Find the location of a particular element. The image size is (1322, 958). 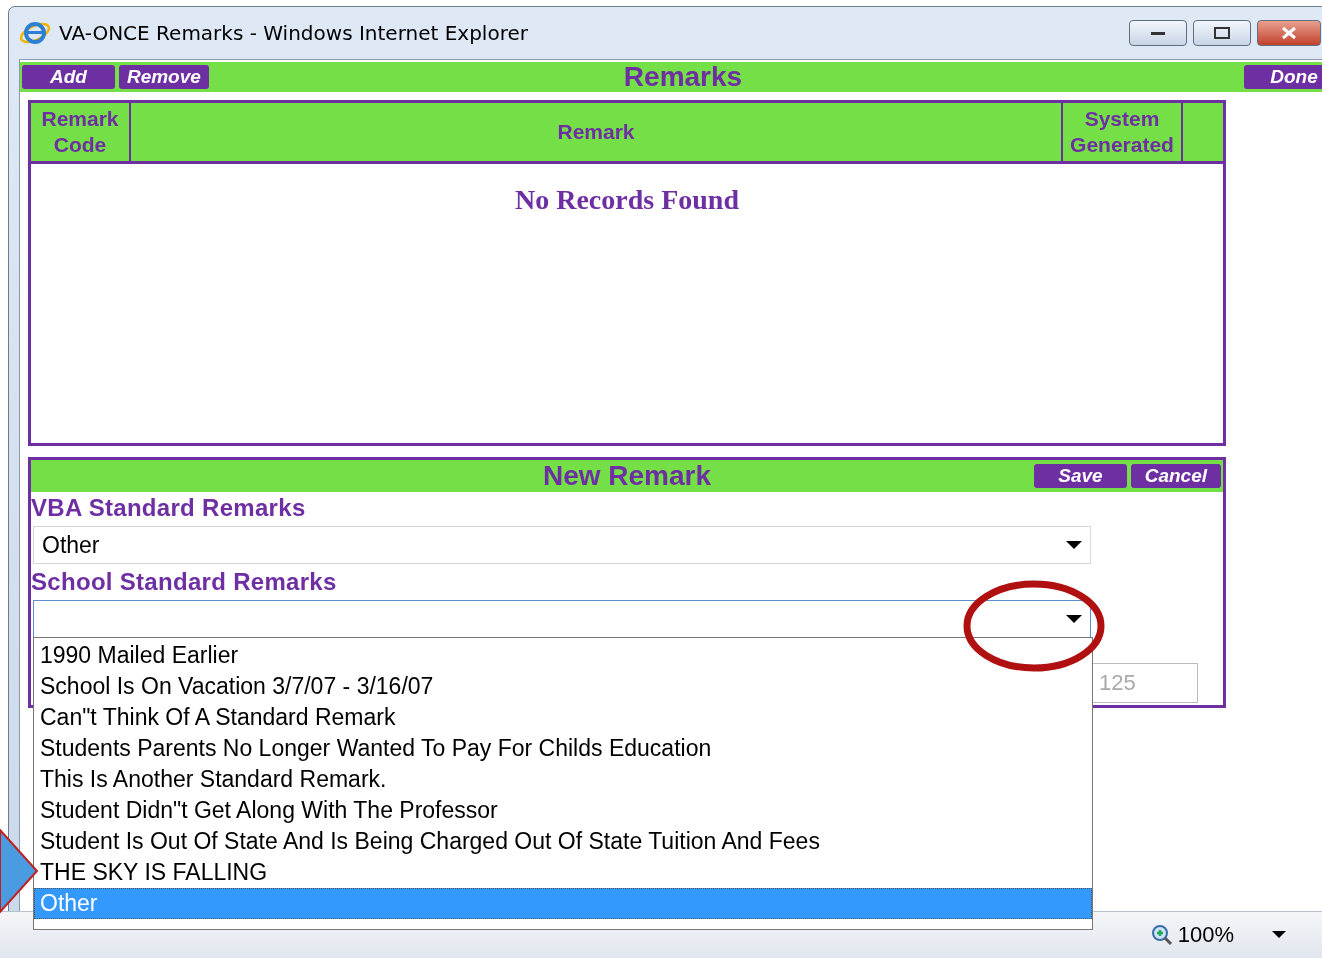

vba-remarks-dropdown: Other is located at coordinates (562, 545).